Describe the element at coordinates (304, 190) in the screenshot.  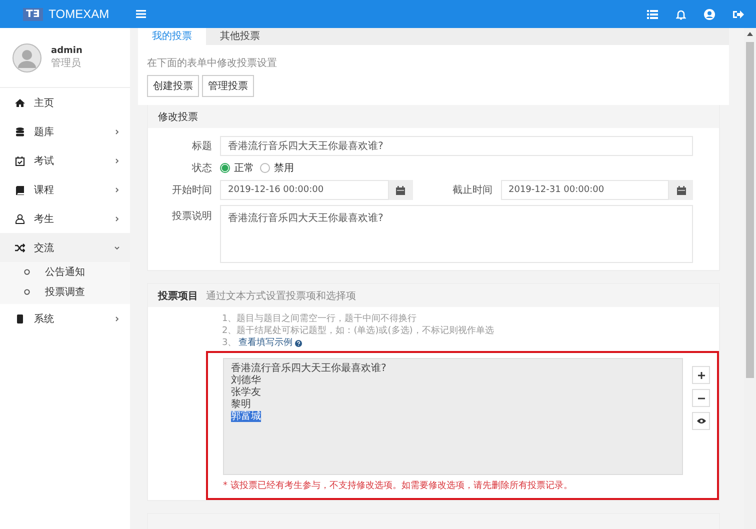
I see `start-time-field: 2019-12-16 00:00:00` at that location.